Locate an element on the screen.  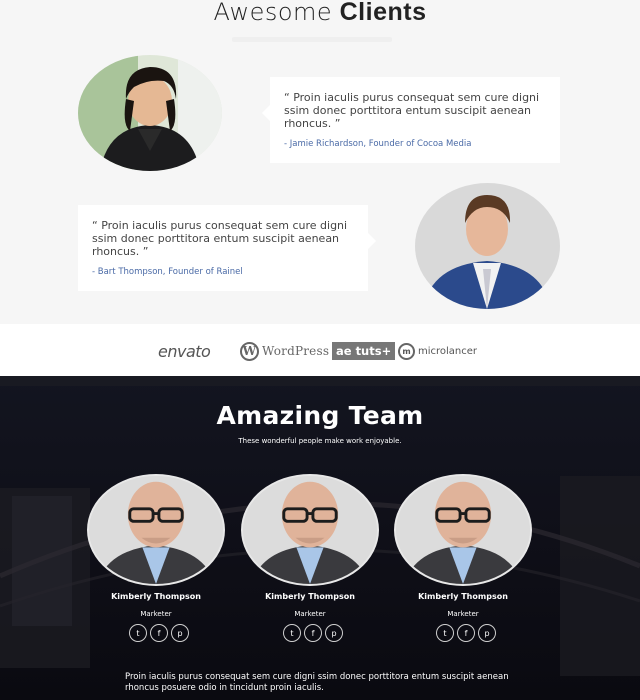
tuts-logo-text: ae tuts+ is located at coordinates (364, 351).